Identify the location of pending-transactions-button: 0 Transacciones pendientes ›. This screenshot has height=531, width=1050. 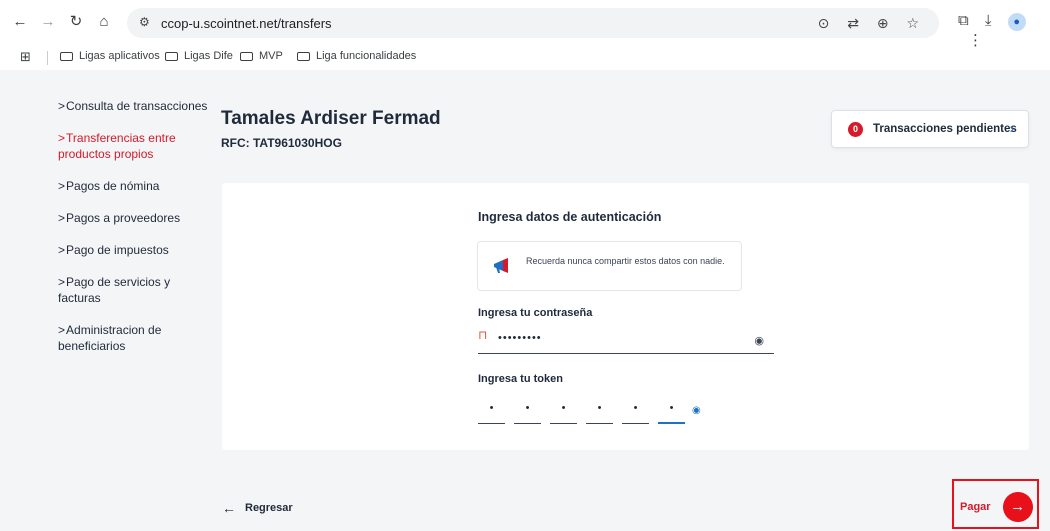
(930, 129).